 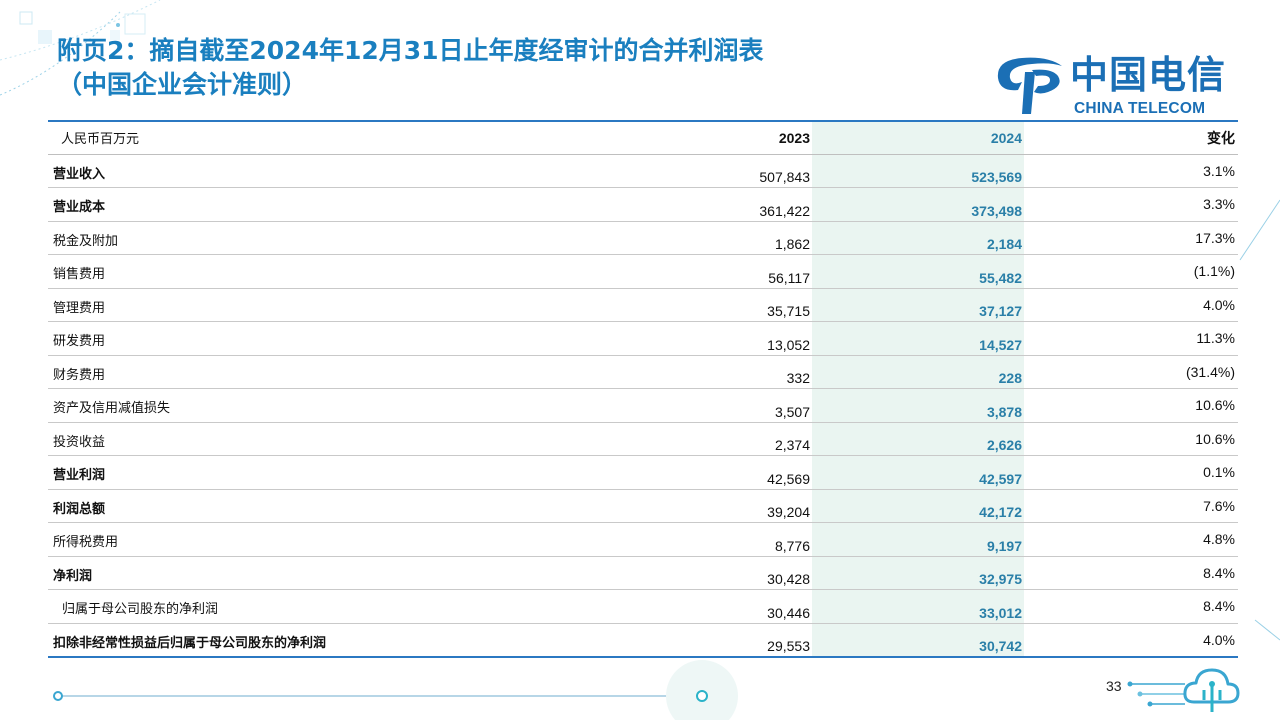 What do you see at coordinates (328, 472) in the screenshot?
I see `row-label: 营业利润` at bounding box center [328, 472].